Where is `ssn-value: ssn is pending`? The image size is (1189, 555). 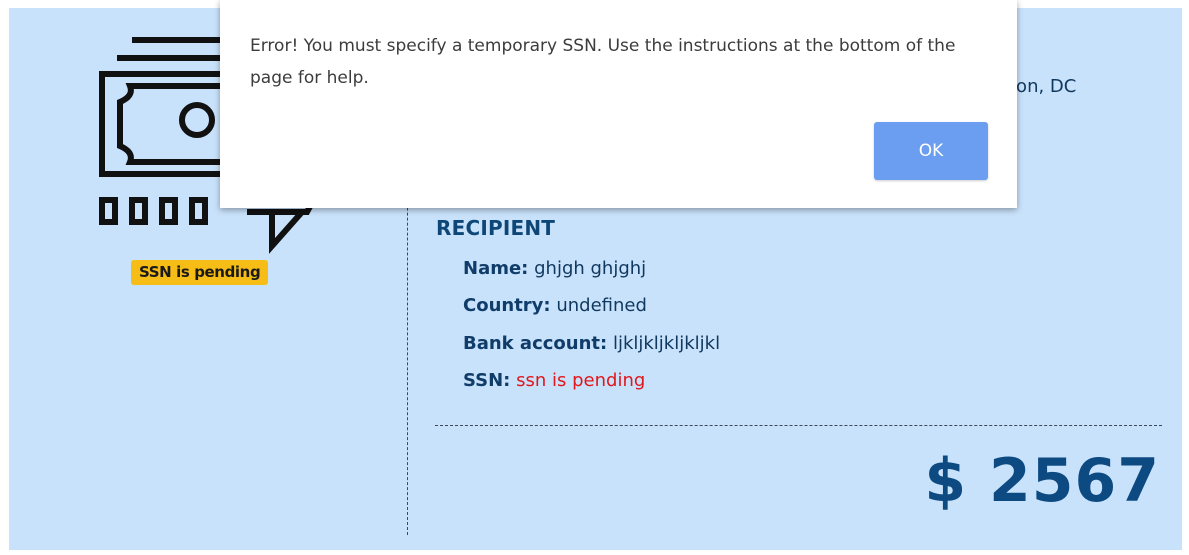 ssn-value: ssn is pending is located at coordinates (581, 380).